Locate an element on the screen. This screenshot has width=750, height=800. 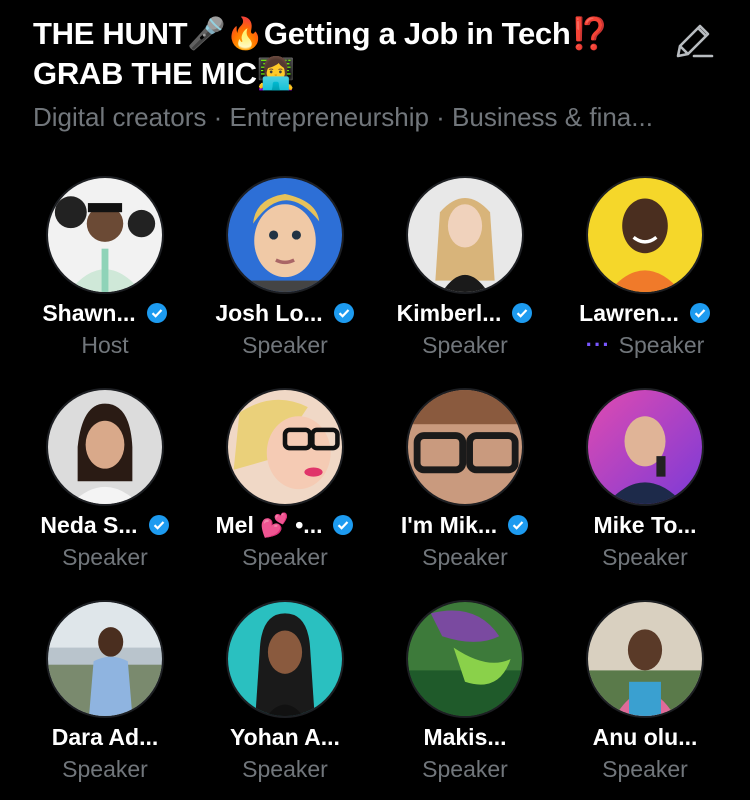
pencil-icon is located at coordinates (695, 41).